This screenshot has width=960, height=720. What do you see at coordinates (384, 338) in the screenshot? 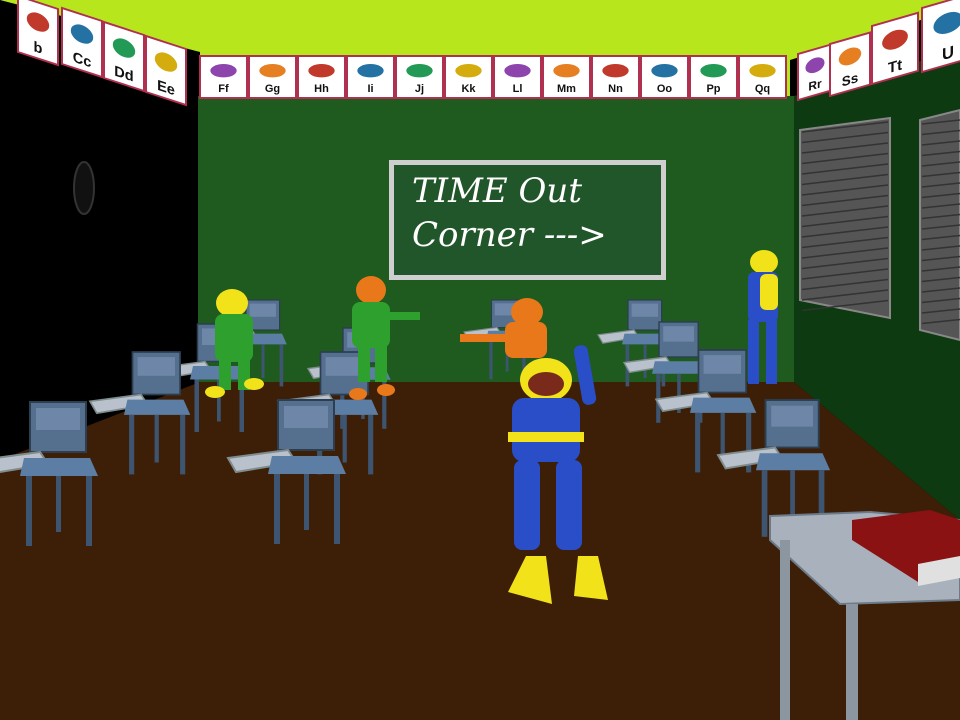
I see `diver-green-orange-character` at bounding box center [384, 338].